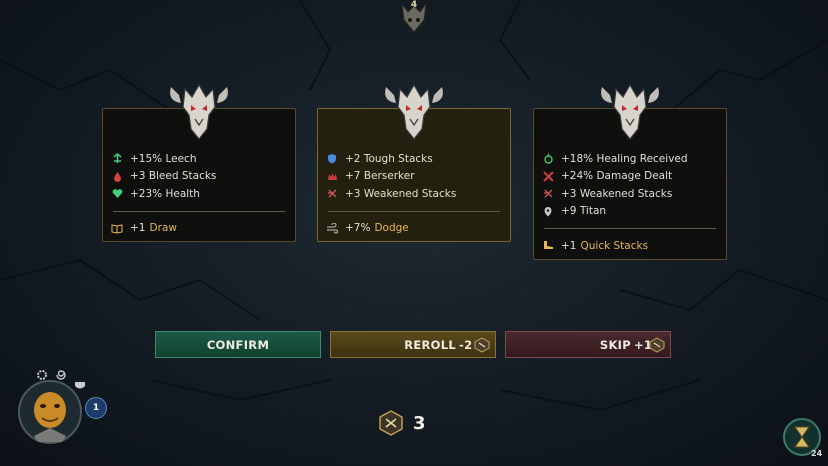  Describe the element at coordinates (332, 176) in the screenshot. I see `berserker-icon` at that location.